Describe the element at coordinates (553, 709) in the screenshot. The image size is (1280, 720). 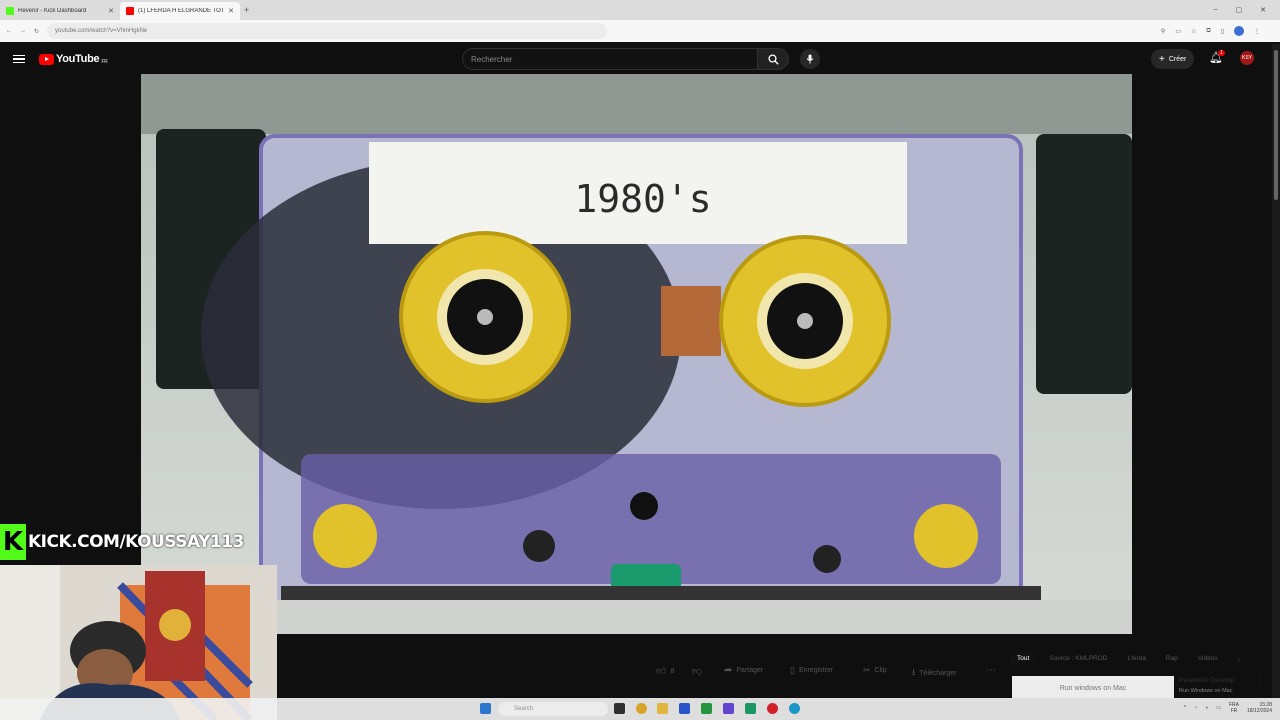
I see `taskbar-search: Search` at that location.